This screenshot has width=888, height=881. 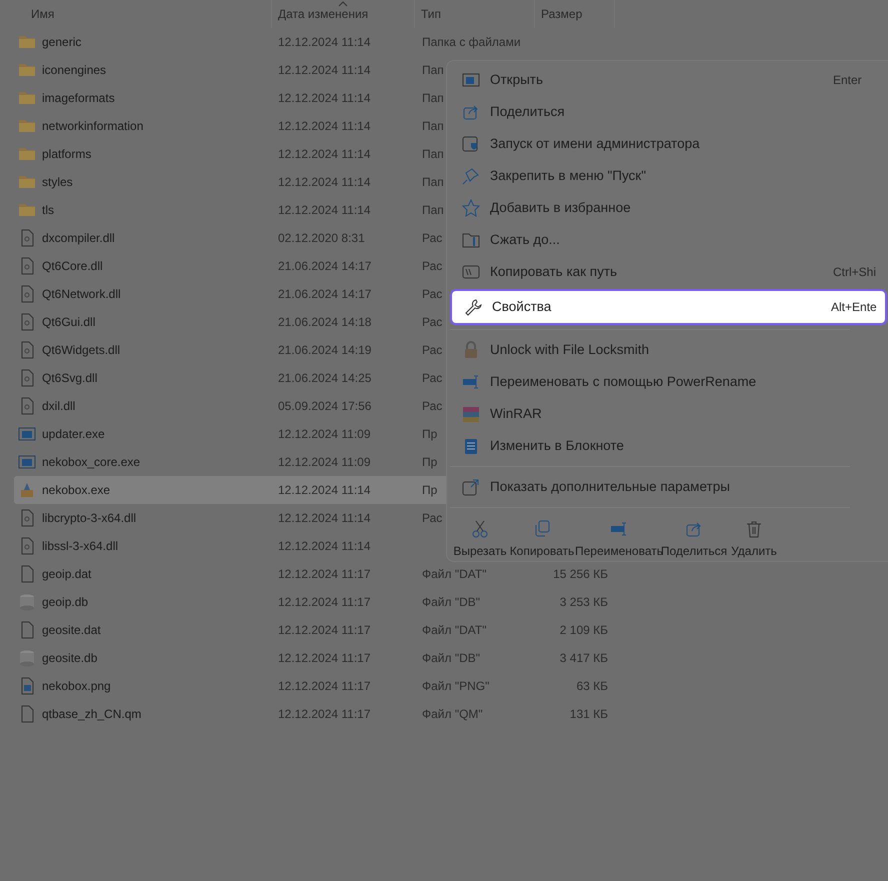 What do you see at coordinates (471, 240) in the screenshot?
I see `archive-folder-icon` at bounding box center [471, 240].